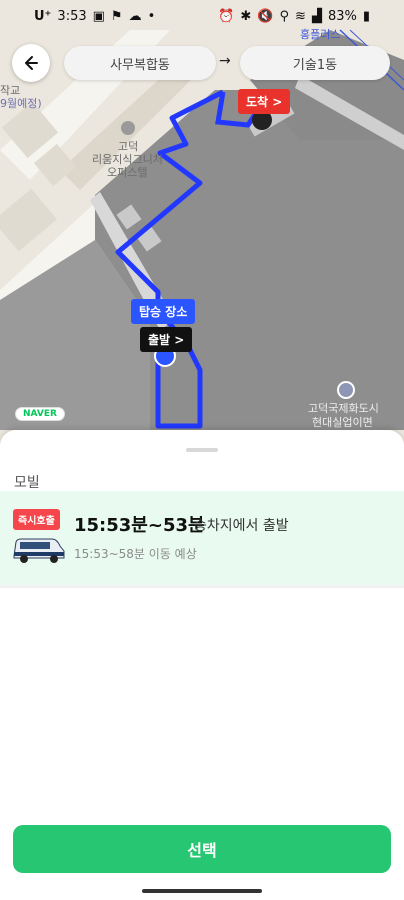  What do you see at coordinates (72, 16) in the screenshot?
I see `clock: 3:53` at bounding box center [72, 16].